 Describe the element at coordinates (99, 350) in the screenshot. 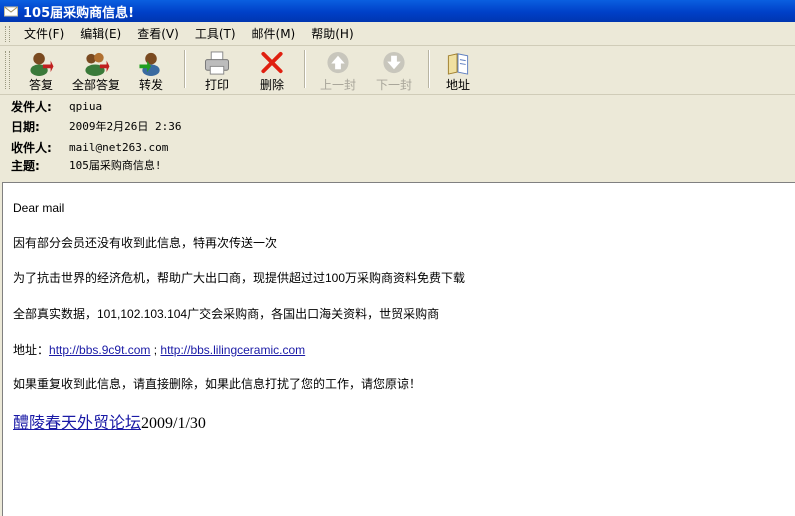

I see `link-bbs-9c9t: http://bbs.9c9t.com` at that location.